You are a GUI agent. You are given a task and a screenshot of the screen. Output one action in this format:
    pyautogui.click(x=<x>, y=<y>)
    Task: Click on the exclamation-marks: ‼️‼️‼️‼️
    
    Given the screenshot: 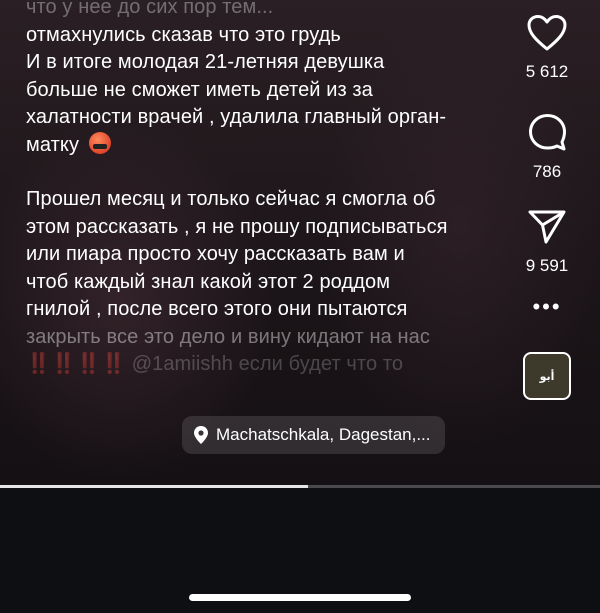 What is the action you would take?
    pyautogui.click(x=76, y=364)
    